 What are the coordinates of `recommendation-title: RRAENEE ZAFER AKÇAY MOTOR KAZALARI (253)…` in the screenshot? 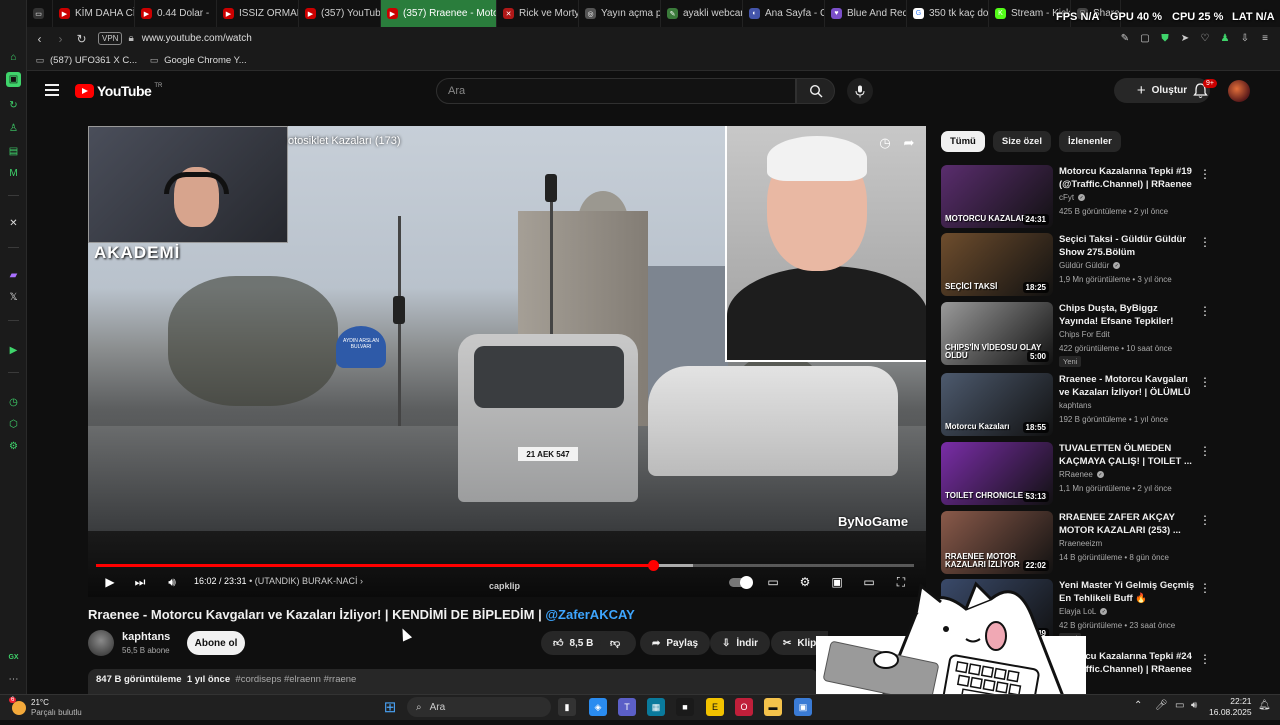 It's located at (1128, 524).